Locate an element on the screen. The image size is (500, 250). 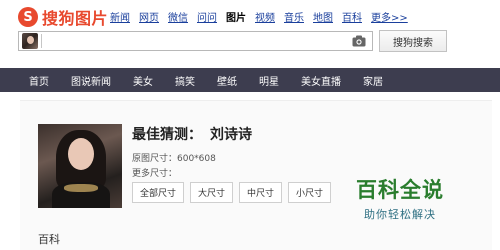
search-input is located at coordinates (192, 41).